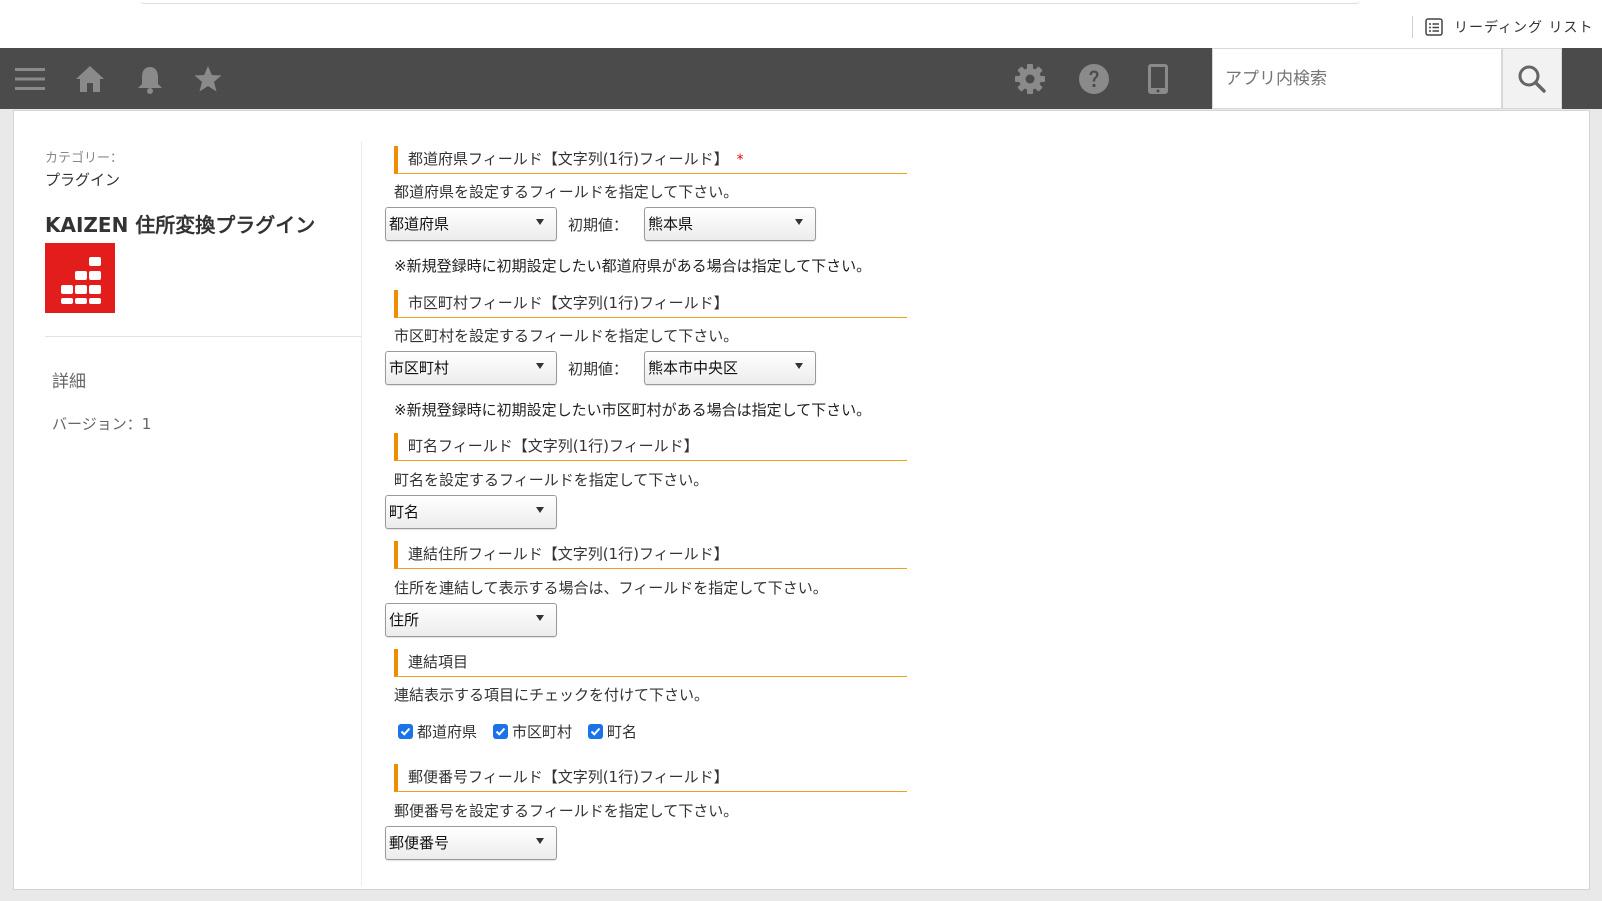 Image resolution: width=1602 pixels, height=901 pixels. What do you see at coordinates (568, 554) in the screenshot?
I see `address-title-text: 連結住所フィールド【文字列(1行)フィールド】` at bounding box center [568, 554].